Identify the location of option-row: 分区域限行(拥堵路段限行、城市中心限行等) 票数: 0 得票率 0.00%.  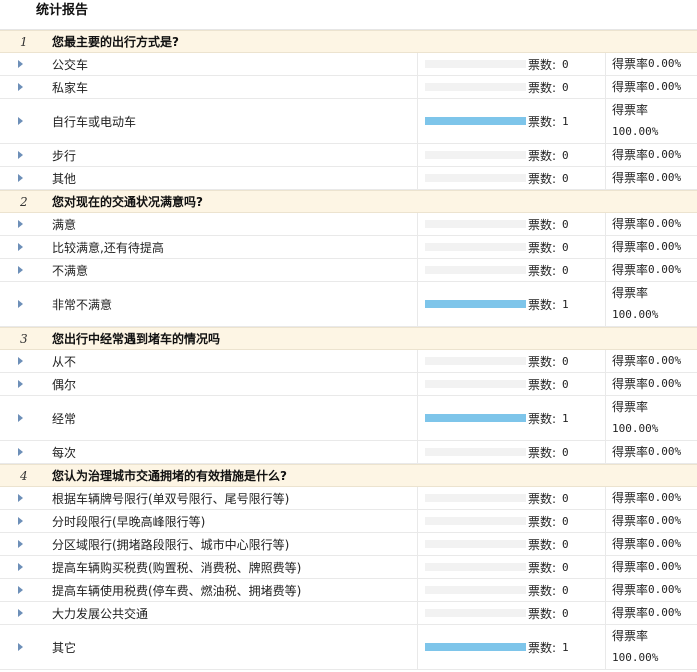
(348, 544).